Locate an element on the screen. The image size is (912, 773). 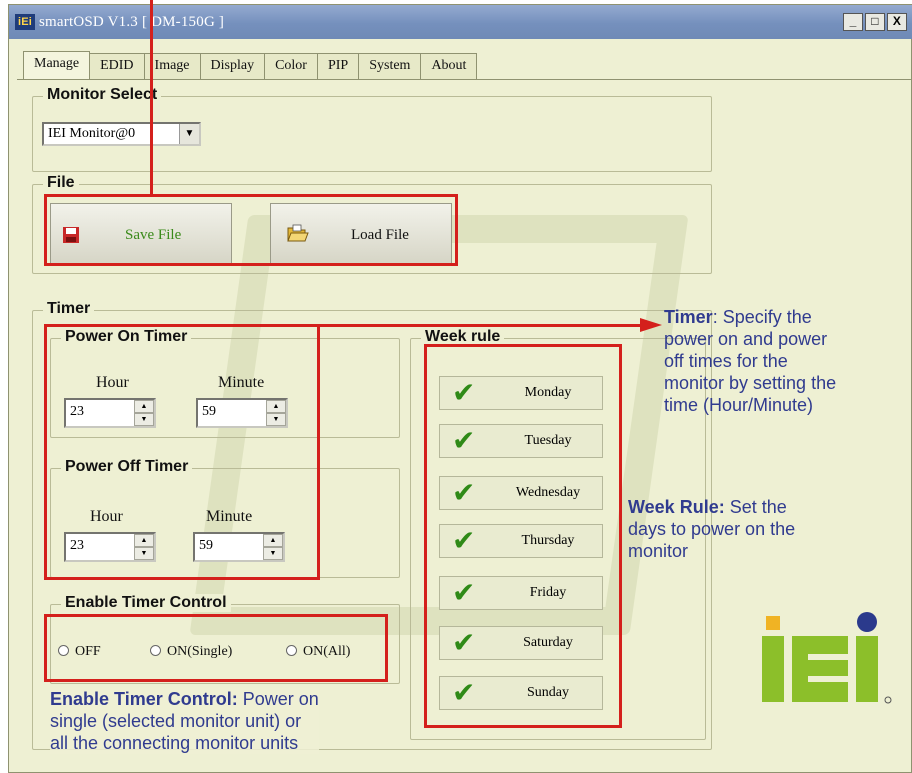
file-highlight-box is located at coordinates (251, 230).